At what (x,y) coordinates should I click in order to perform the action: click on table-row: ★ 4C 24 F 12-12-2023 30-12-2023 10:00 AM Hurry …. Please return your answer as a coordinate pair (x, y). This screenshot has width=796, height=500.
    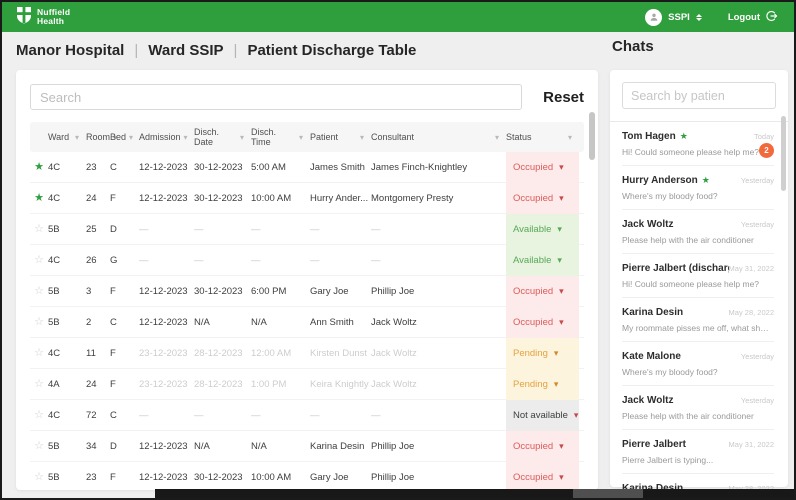
    Looking at the image, I should click on (307, 198).